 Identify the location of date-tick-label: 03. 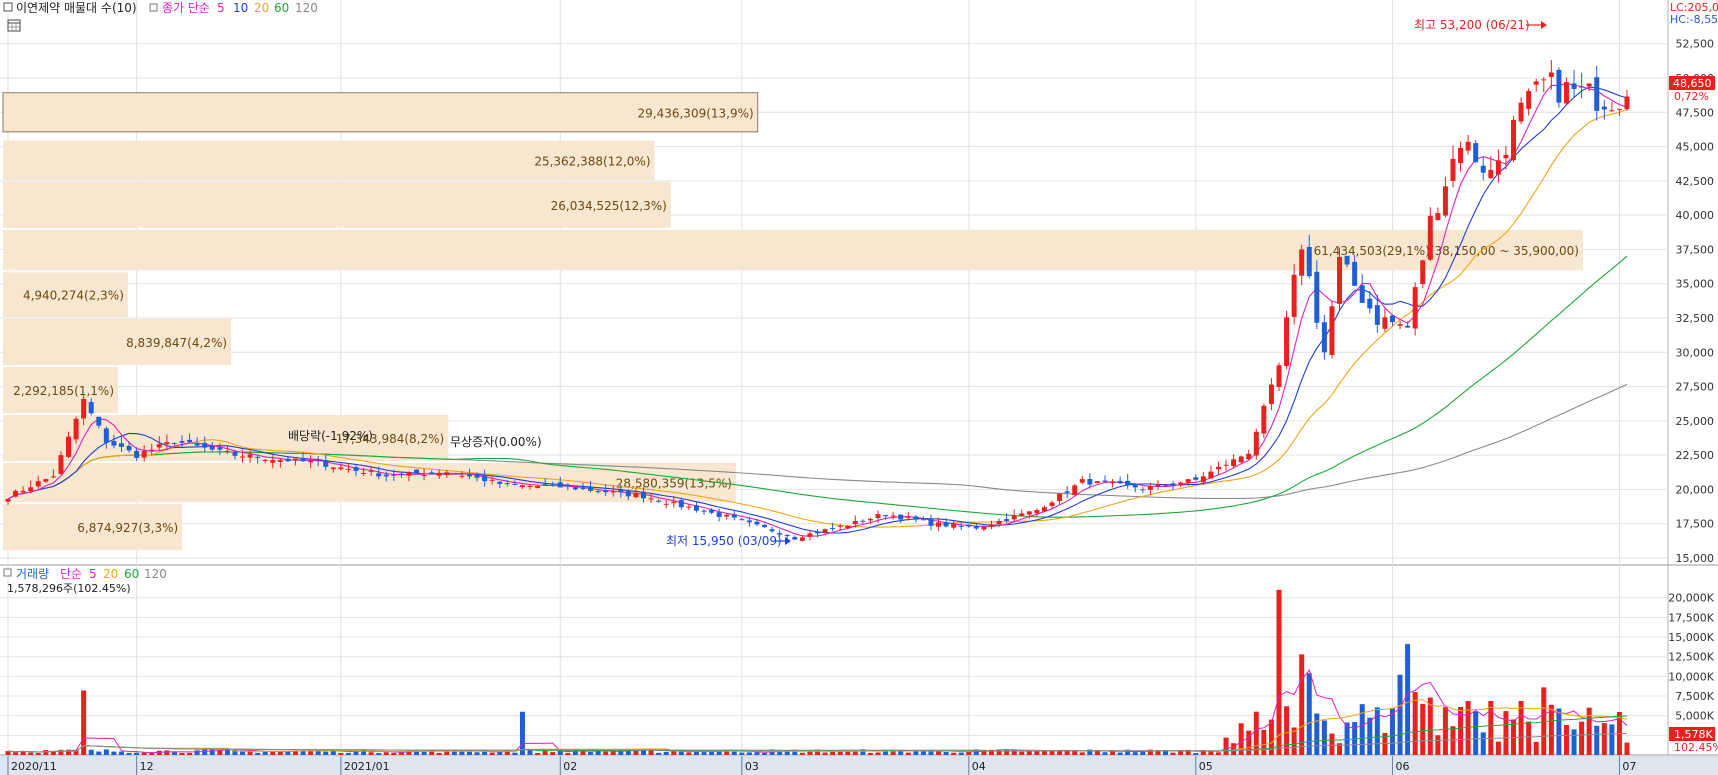
(752, 766).